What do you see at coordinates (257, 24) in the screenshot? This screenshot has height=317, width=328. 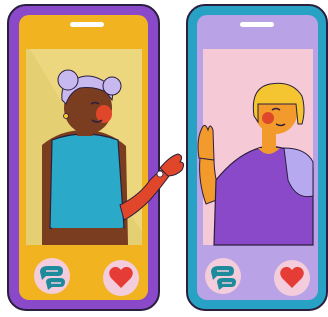 I see `right-phone-speaker` at bounding box center [257, 24].